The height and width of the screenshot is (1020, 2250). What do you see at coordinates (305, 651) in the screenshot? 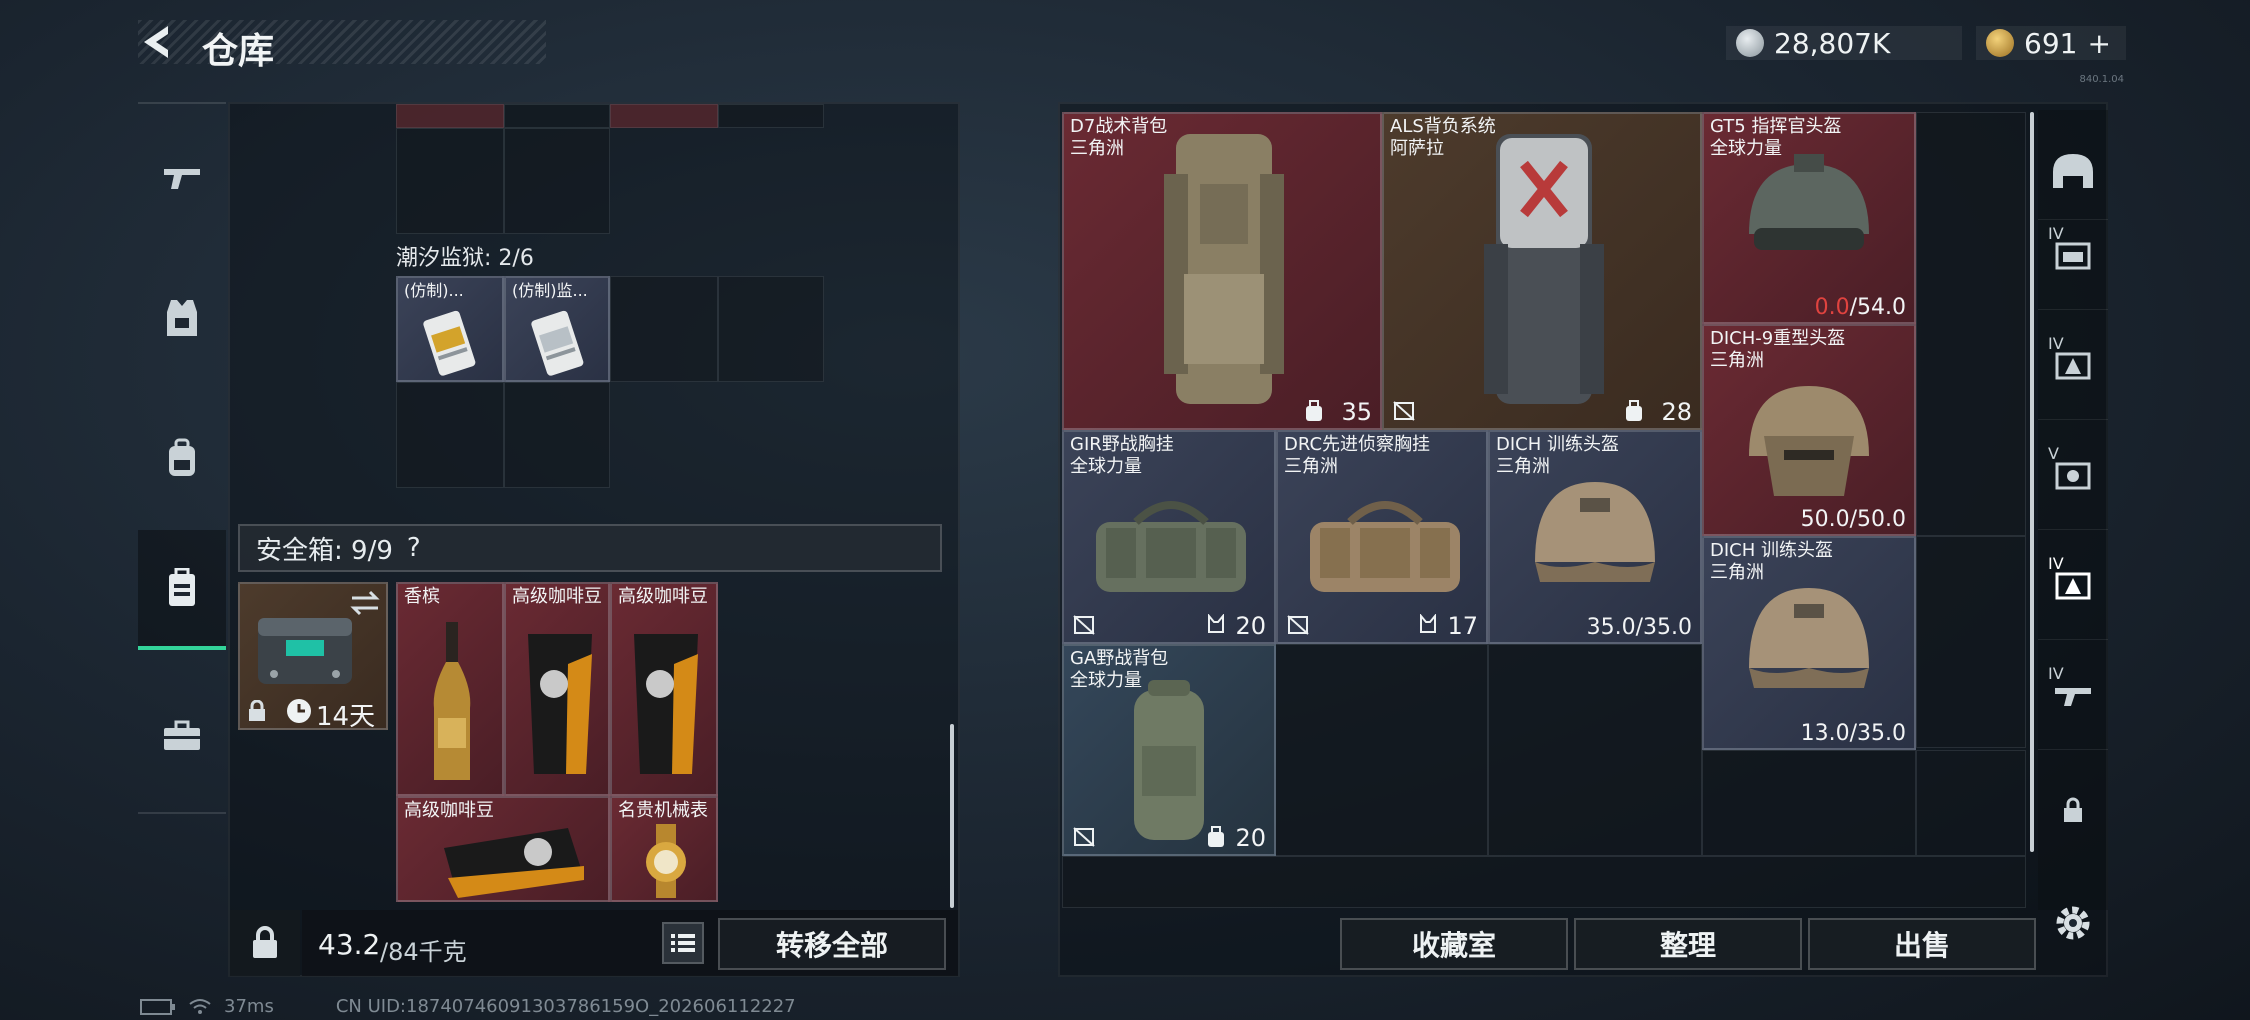
I see `safebox-image` at bounding box center [305, 651].